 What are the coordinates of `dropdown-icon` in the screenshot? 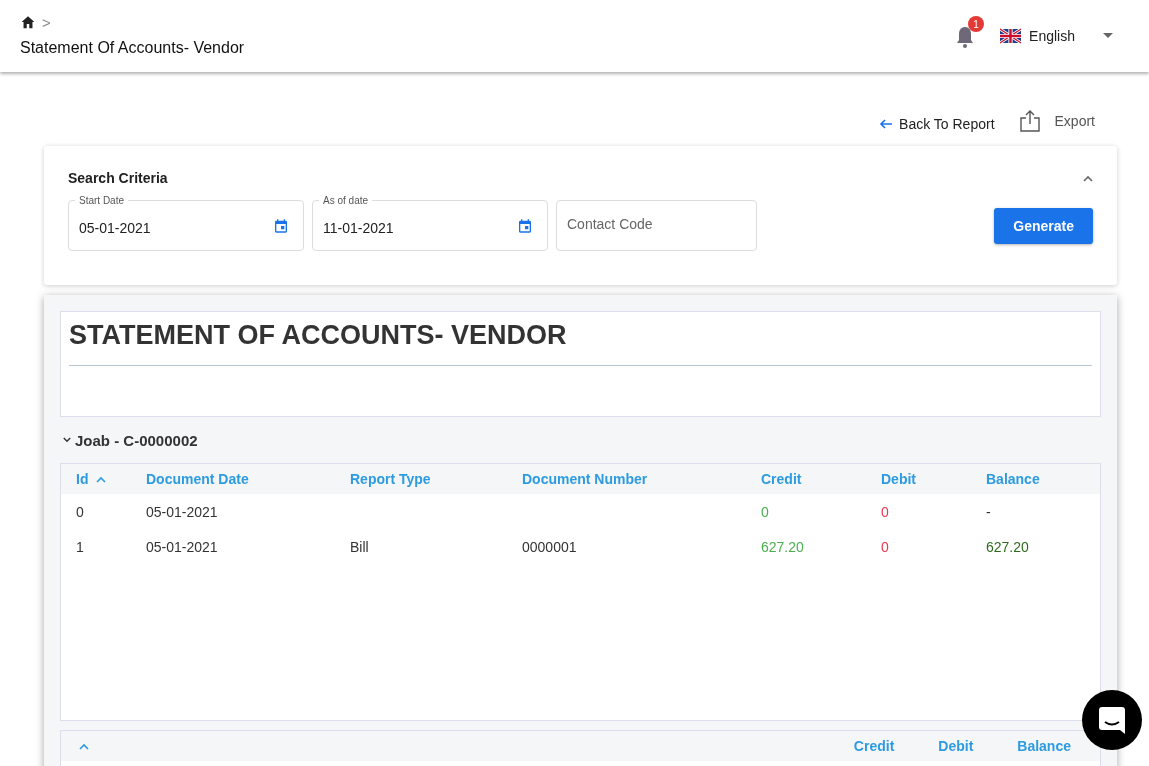 It's located at (1108, 36).